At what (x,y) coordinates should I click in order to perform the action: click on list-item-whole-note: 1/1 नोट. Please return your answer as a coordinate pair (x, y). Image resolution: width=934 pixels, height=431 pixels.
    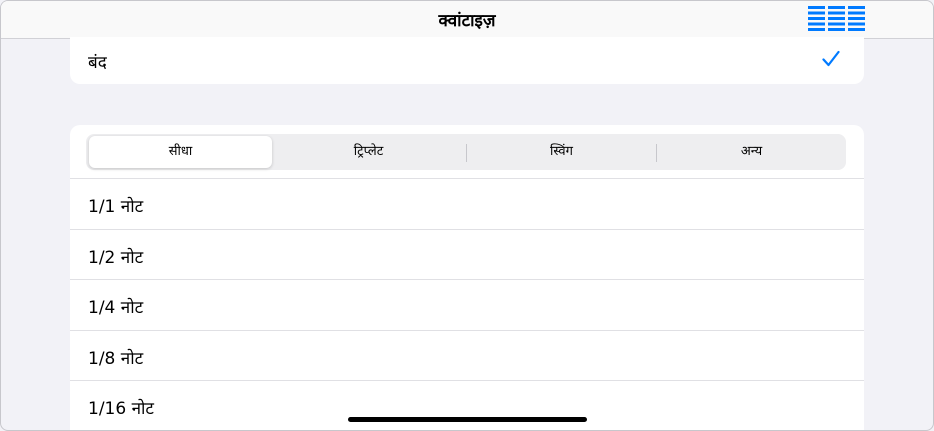
    Looking at the image, I should click on (467, 204).